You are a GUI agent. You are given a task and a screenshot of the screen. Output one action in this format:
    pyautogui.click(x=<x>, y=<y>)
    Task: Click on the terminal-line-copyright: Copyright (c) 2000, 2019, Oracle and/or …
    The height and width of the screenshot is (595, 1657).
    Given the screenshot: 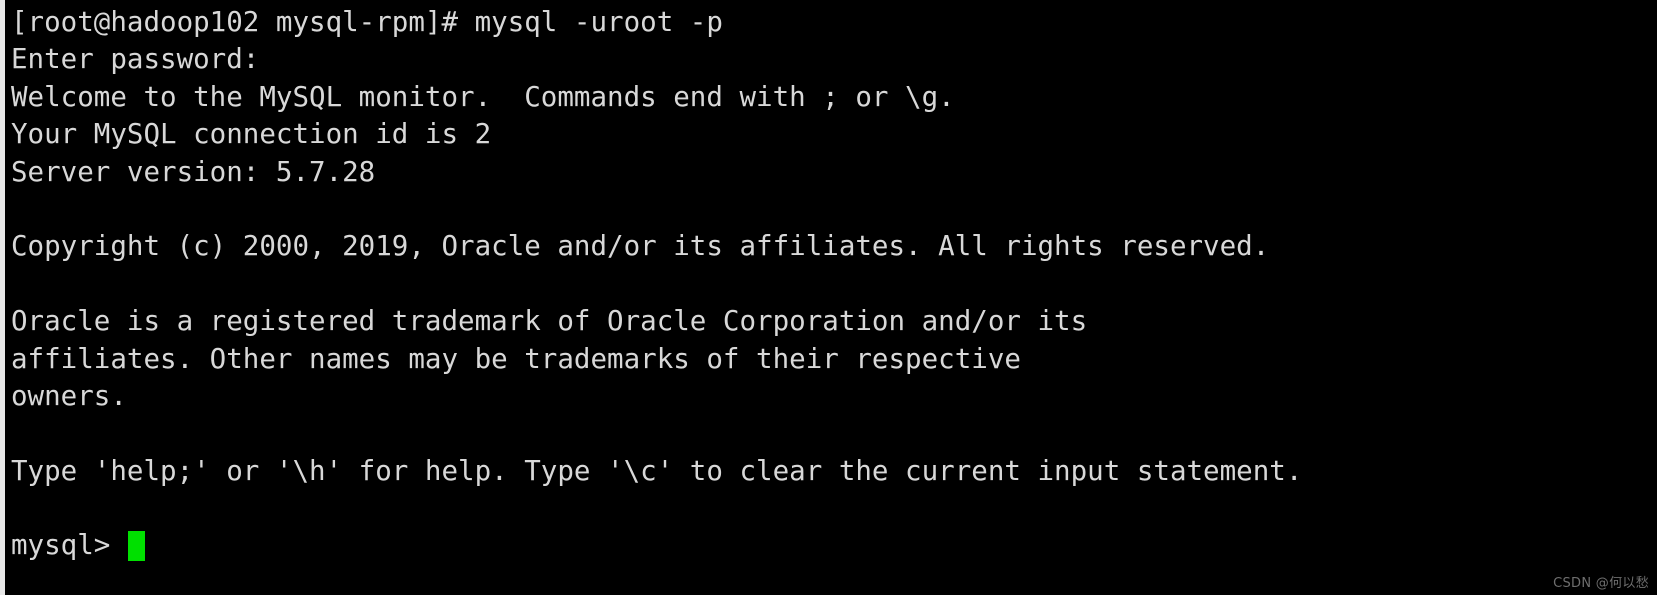 What is the action you would take?
    pyautogui.click(x=640, y=246)
    